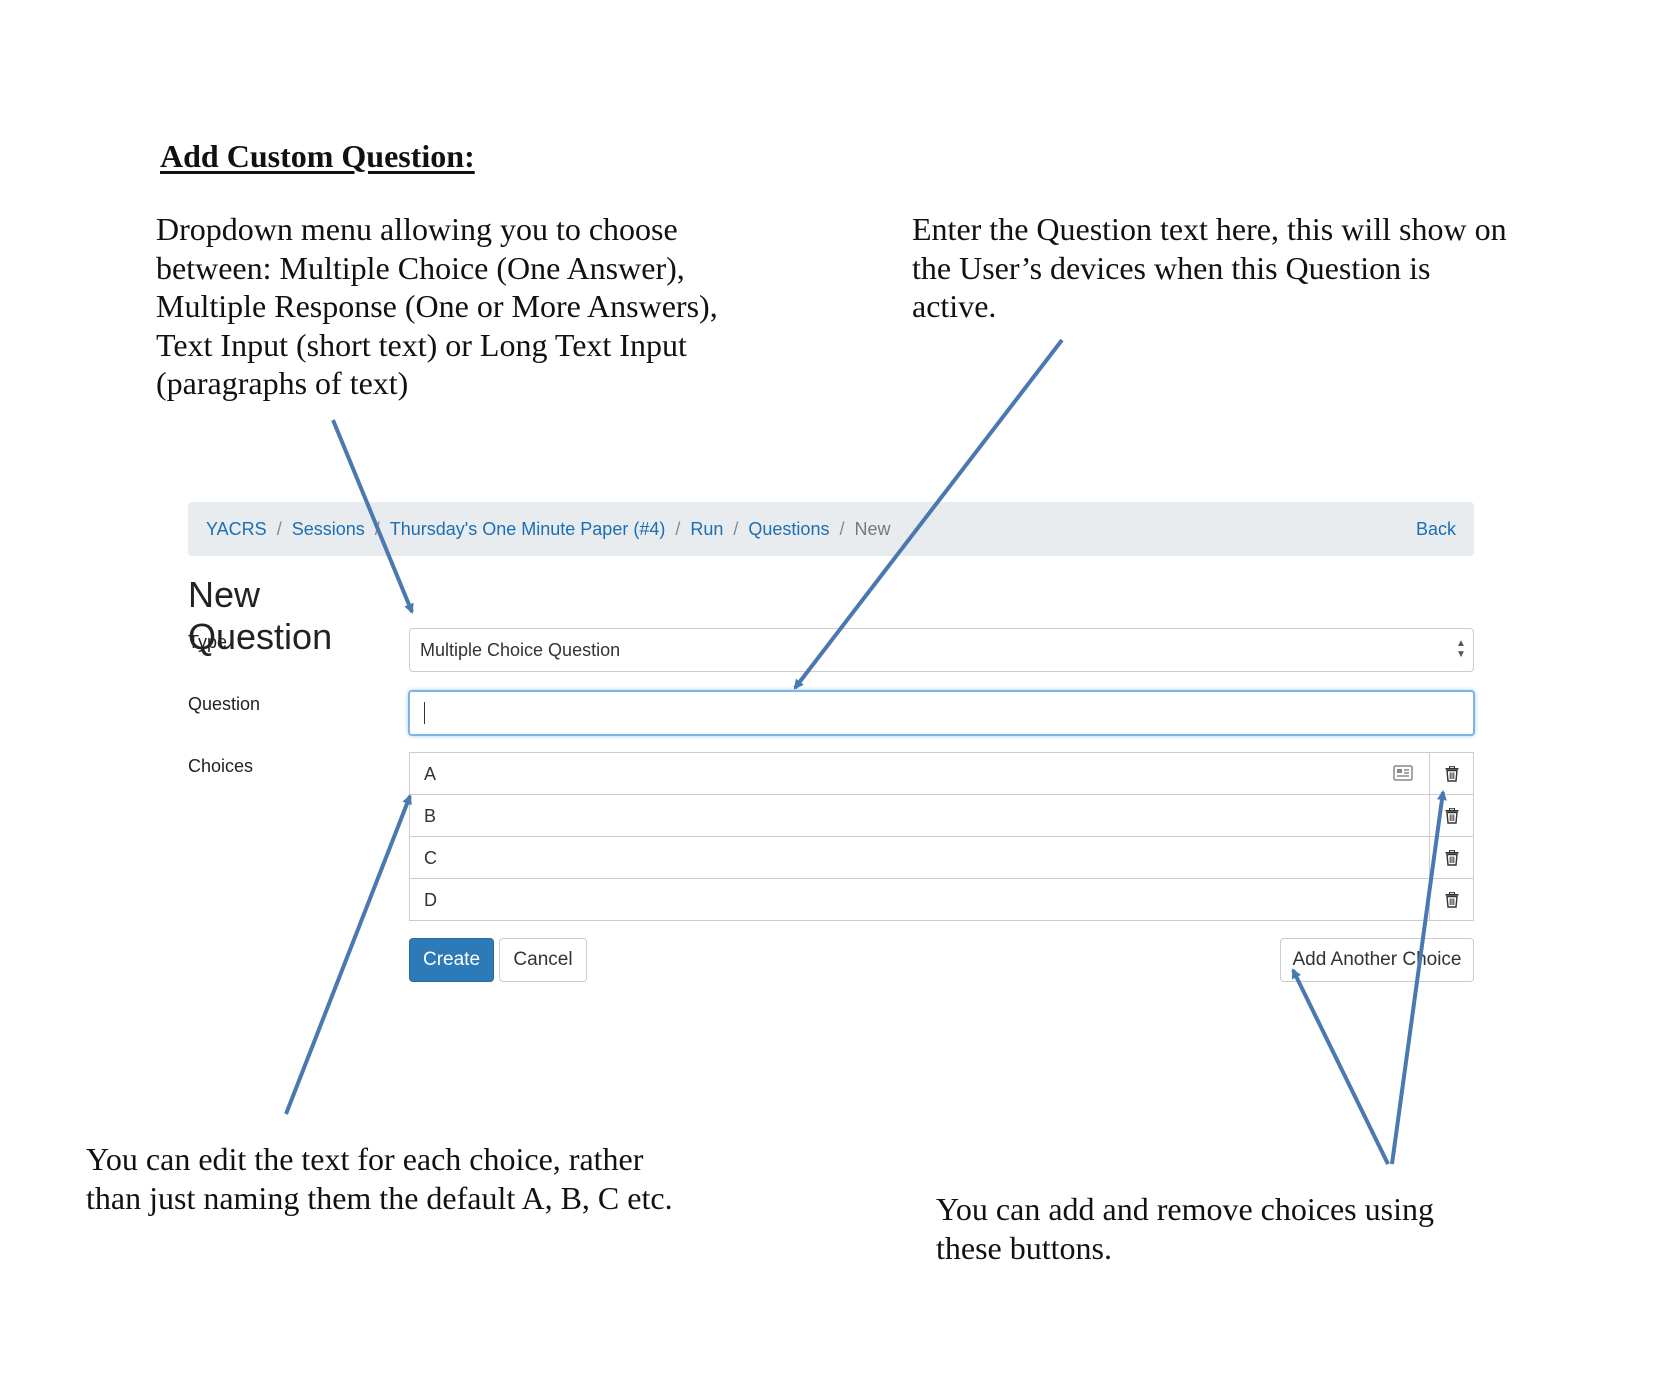 The height and width of the screenshot is (1376, 1654). Describe the element at coordinates (928, 514) in the screenshot. I see `arrow-to-question-input` at that location.